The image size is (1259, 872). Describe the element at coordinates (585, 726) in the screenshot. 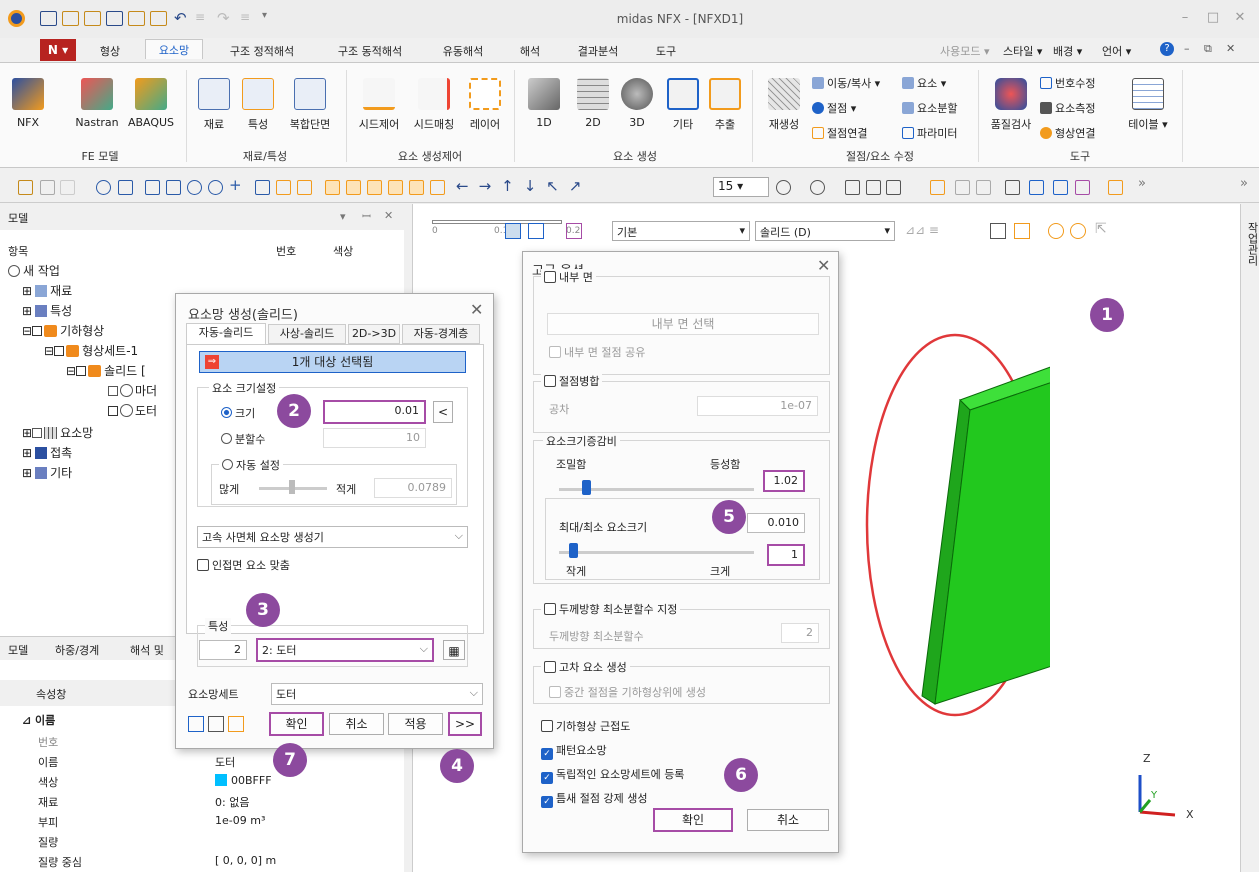

I see `proximity-checkbox: 기하형상 근접도` at that location.